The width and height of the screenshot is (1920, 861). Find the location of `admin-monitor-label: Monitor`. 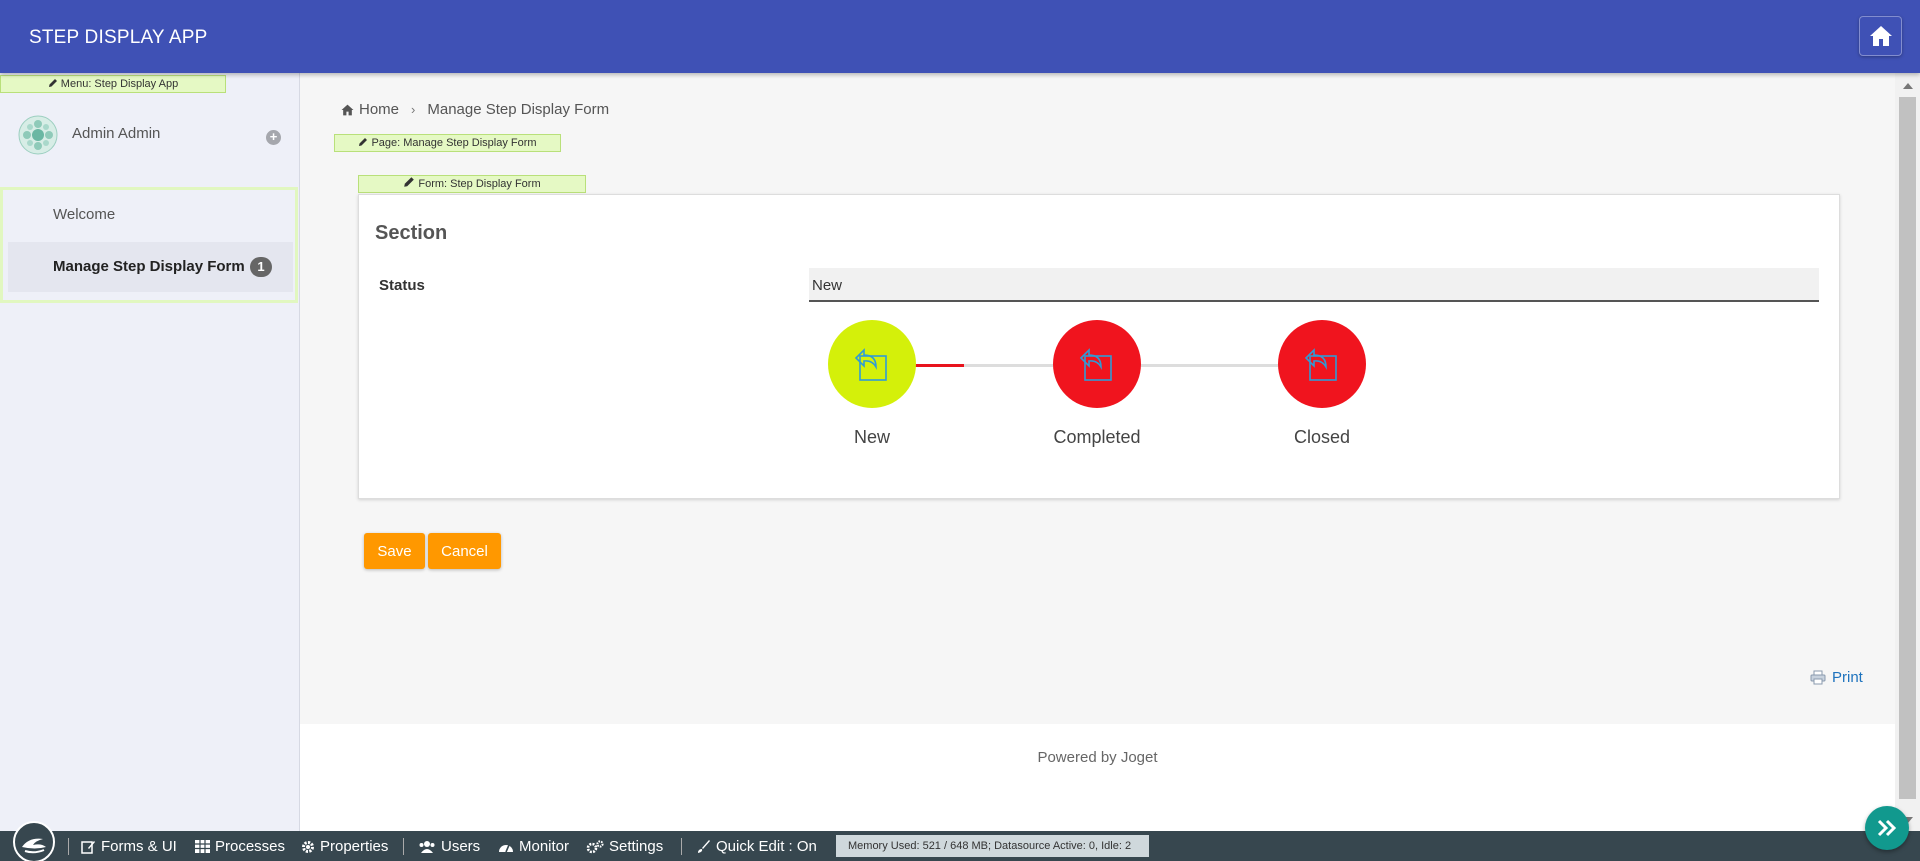

admin-monitor-label: Monitor is located at coordinates (544, 846).